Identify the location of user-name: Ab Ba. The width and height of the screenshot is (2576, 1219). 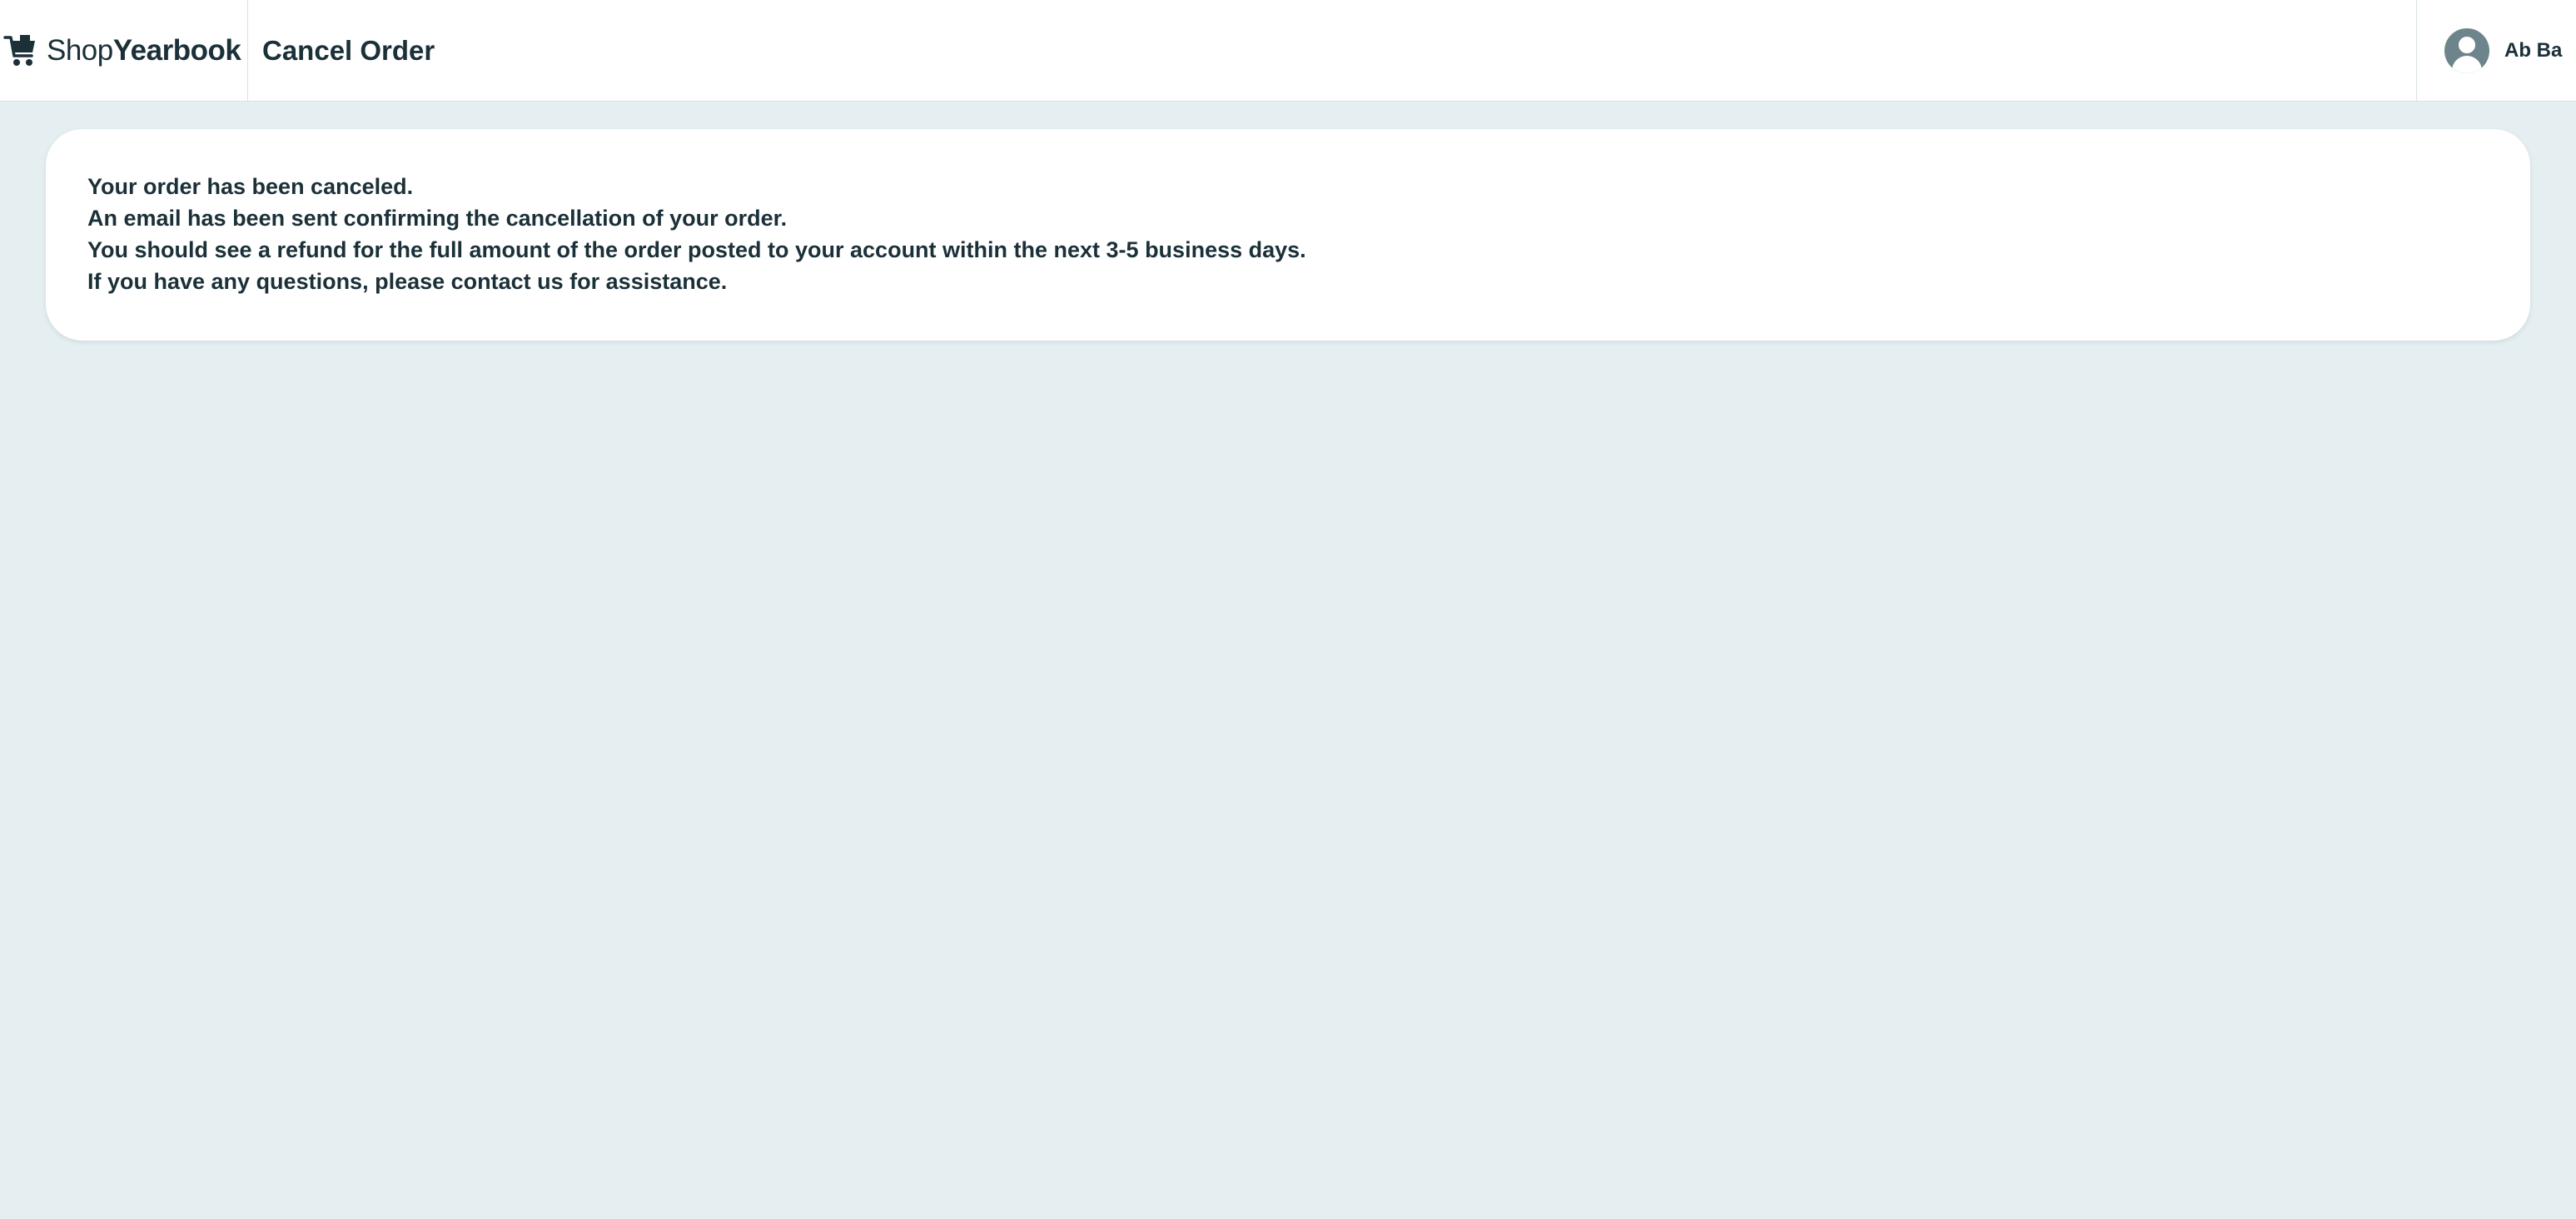
(2533, 50).